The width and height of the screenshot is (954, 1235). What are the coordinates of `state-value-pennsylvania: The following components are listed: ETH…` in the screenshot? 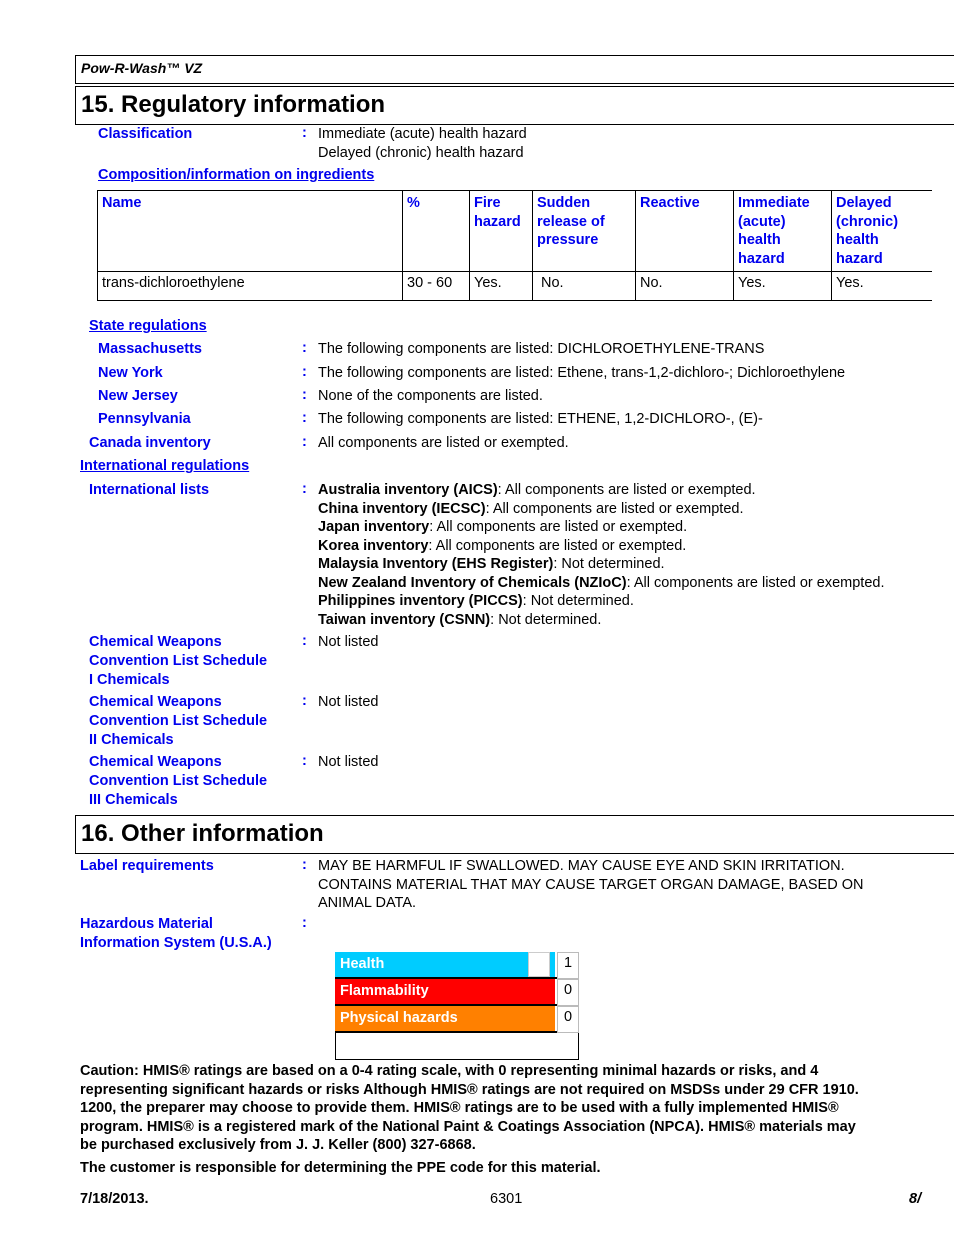 It's located at (540, 419).